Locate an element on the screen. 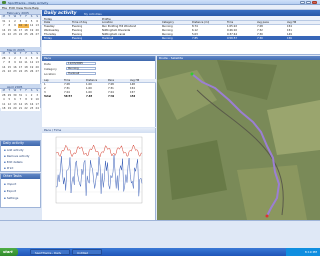 The width and height of the screenshot is (320, 256). window-title: SportTracks - Daily Activity is located at coordinates (28, 2).